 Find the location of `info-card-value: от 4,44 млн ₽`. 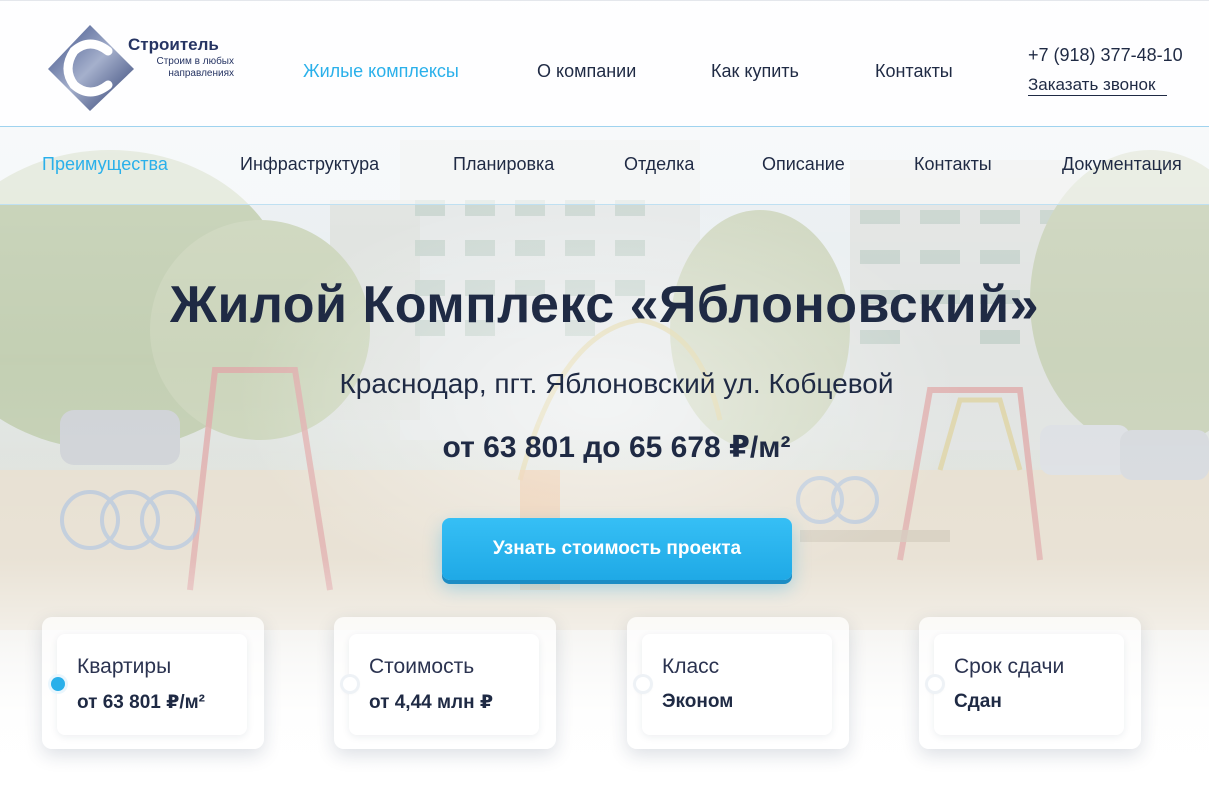

info-card-value: от 4,44 млн ₽ is located at coordinates (431, 702).